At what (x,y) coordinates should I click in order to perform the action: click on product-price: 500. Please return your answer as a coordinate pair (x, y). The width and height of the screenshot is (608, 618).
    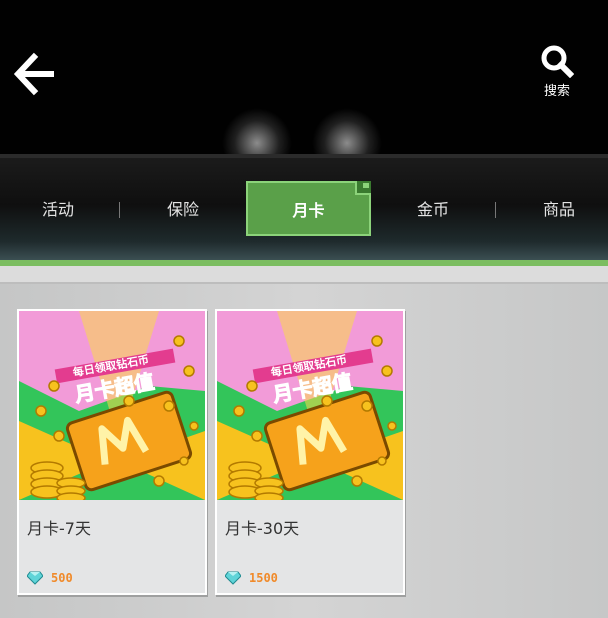
    Looking at the image, I should click on (62, 578).